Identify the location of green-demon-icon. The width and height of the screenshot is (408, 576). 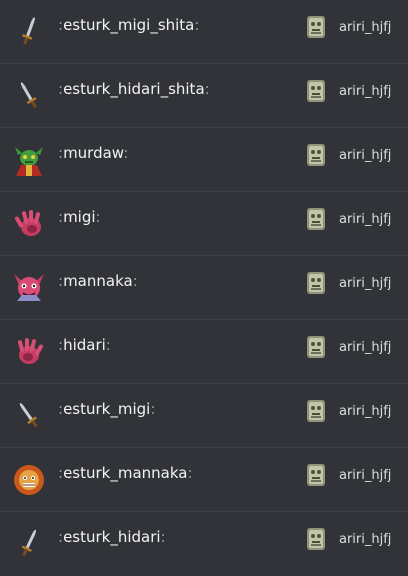
(29, 160).